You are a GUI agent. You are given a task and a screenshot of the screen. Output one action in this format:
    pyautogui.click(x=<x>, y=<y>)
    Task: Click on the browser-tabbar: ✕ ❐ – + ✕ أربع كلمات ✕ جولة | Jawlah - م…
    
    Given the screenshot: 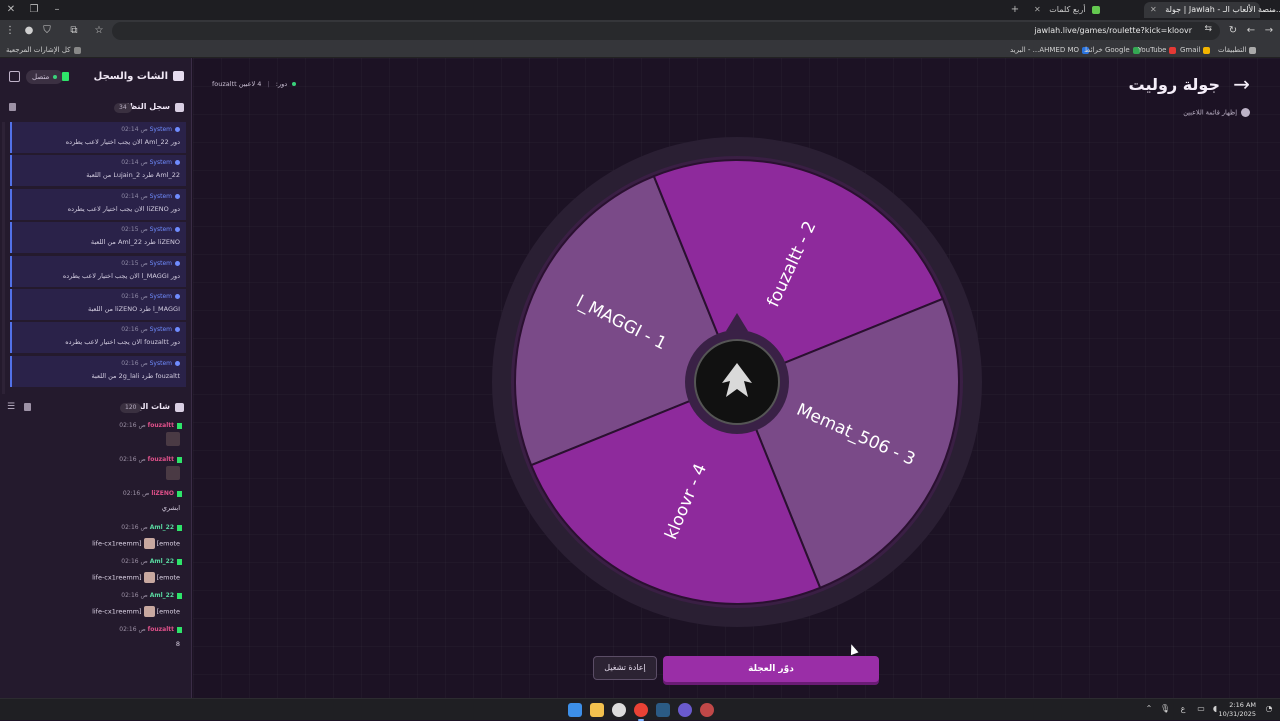 What is the action you would take?
    pyautogui.click(x=640, y=10)
    